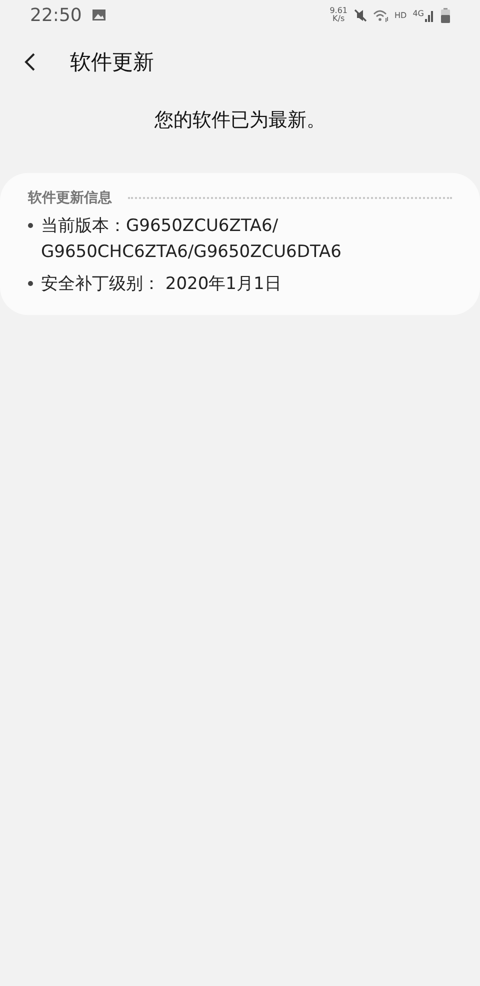 The width and height of the screenshot is (480, 986). Describe the element at coordinates (400, 15) in the screenshot. I see `hd-label: HD` at that location.